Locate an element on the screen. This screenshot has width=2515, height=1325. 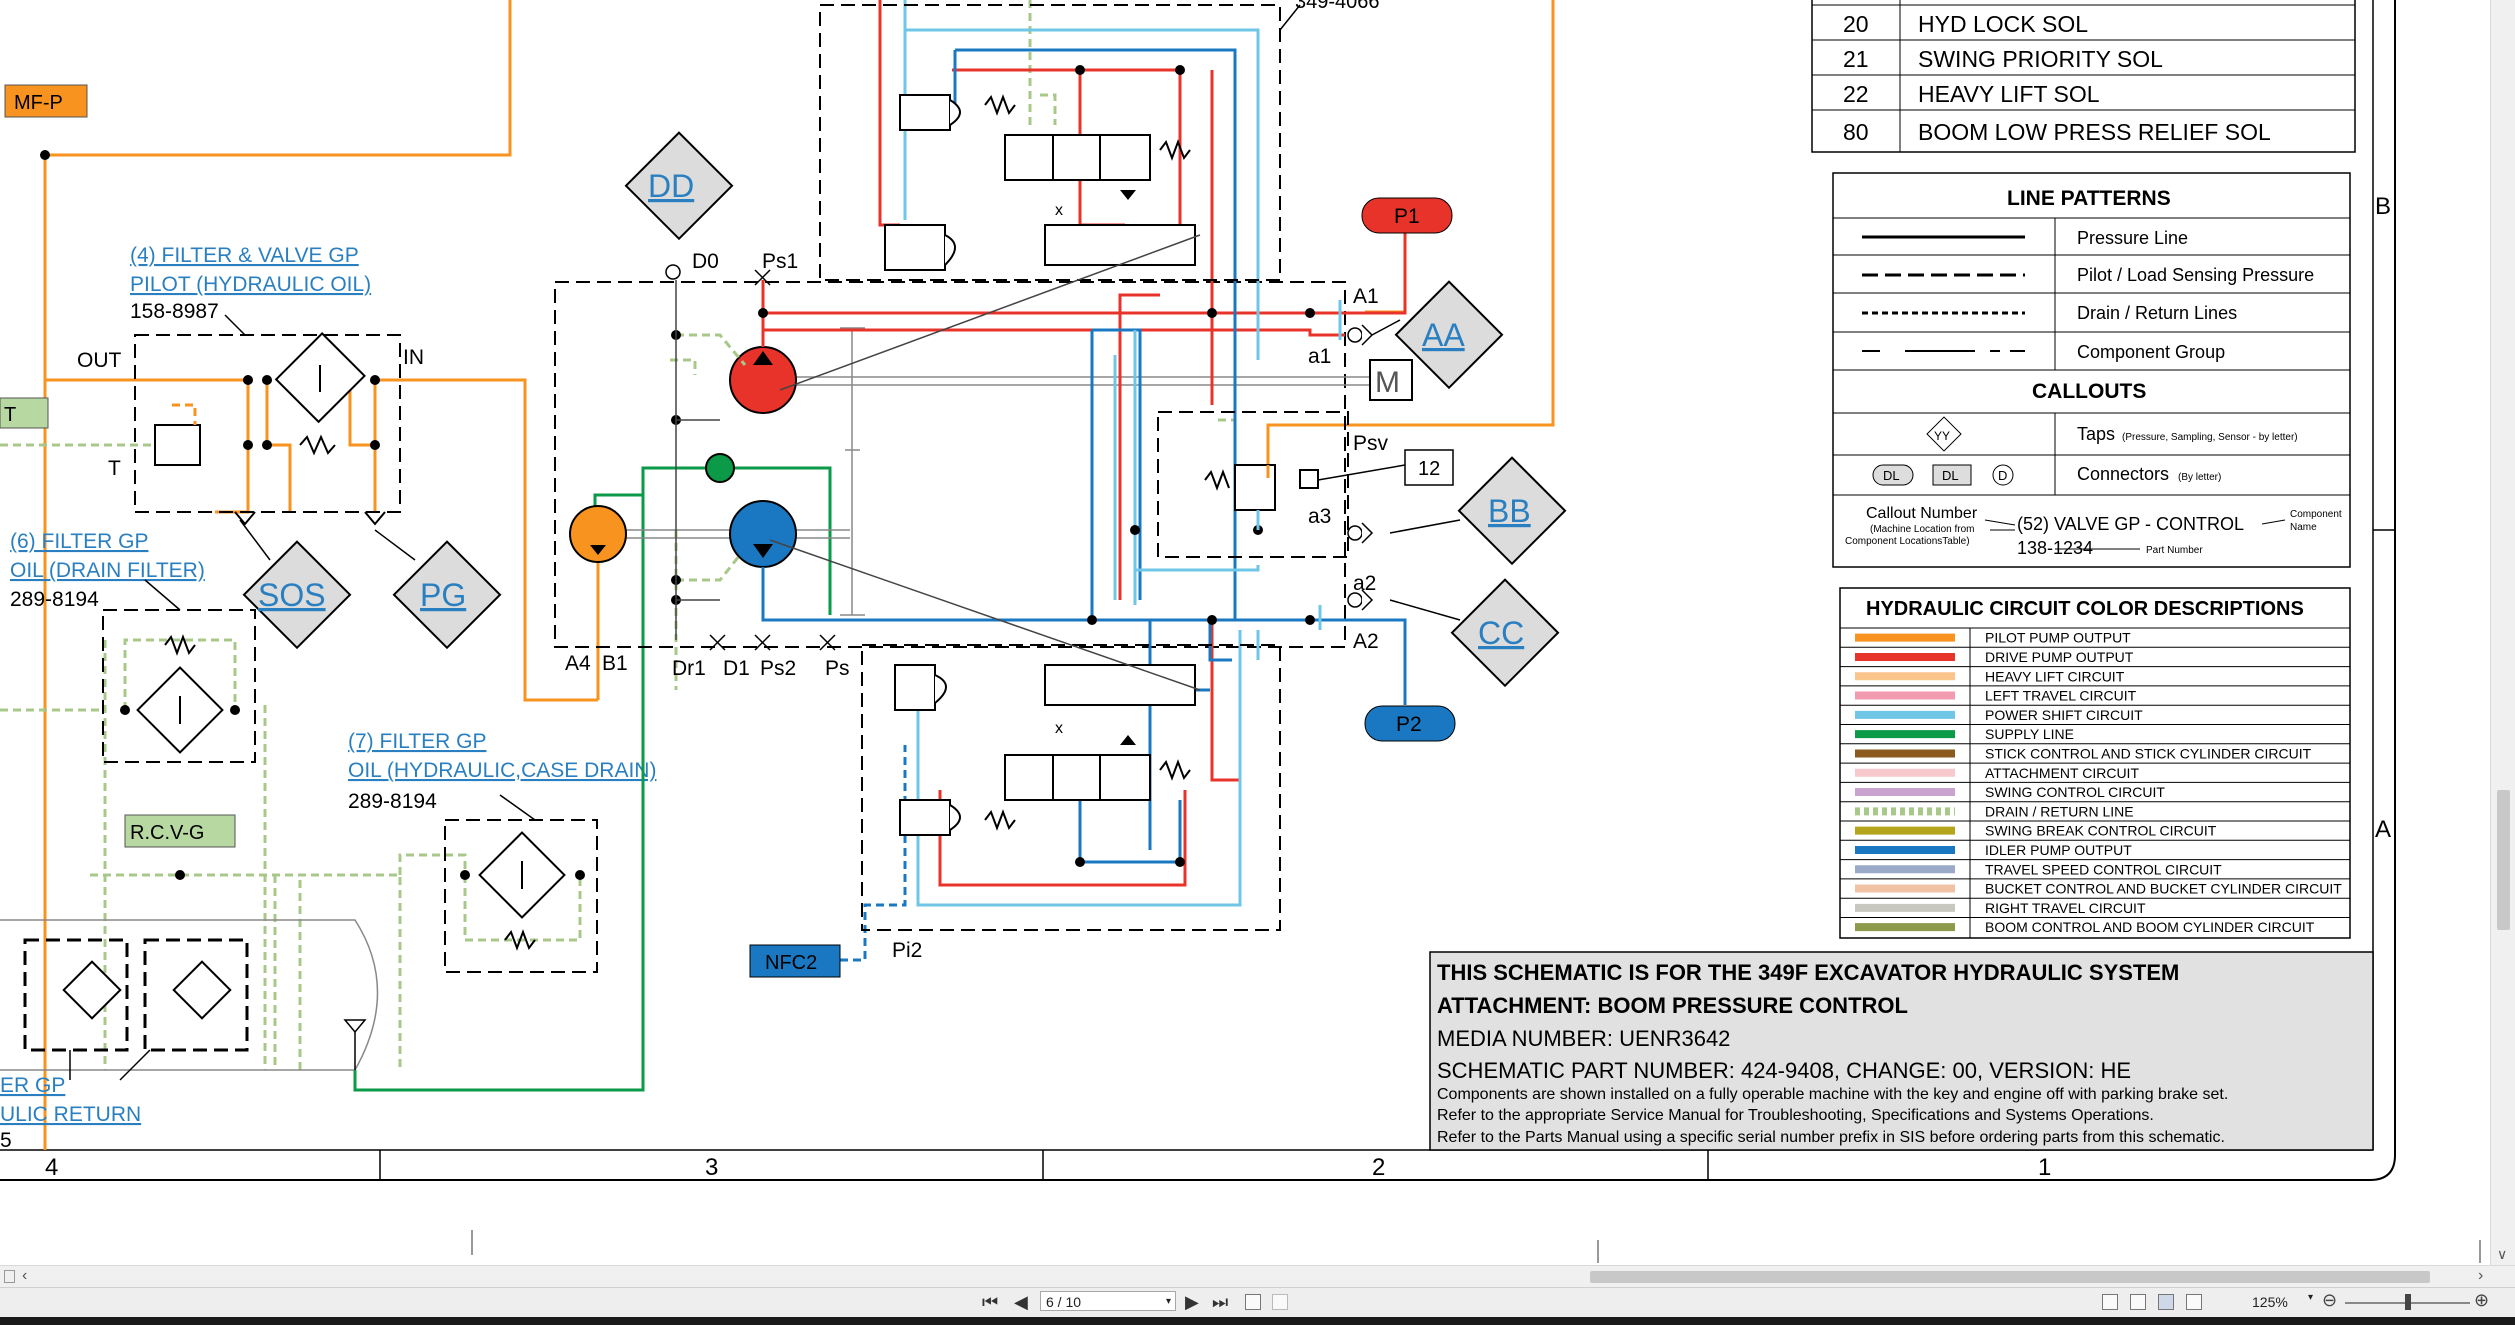
port-dr1: Dr1 is located at coordinates (689, 668).